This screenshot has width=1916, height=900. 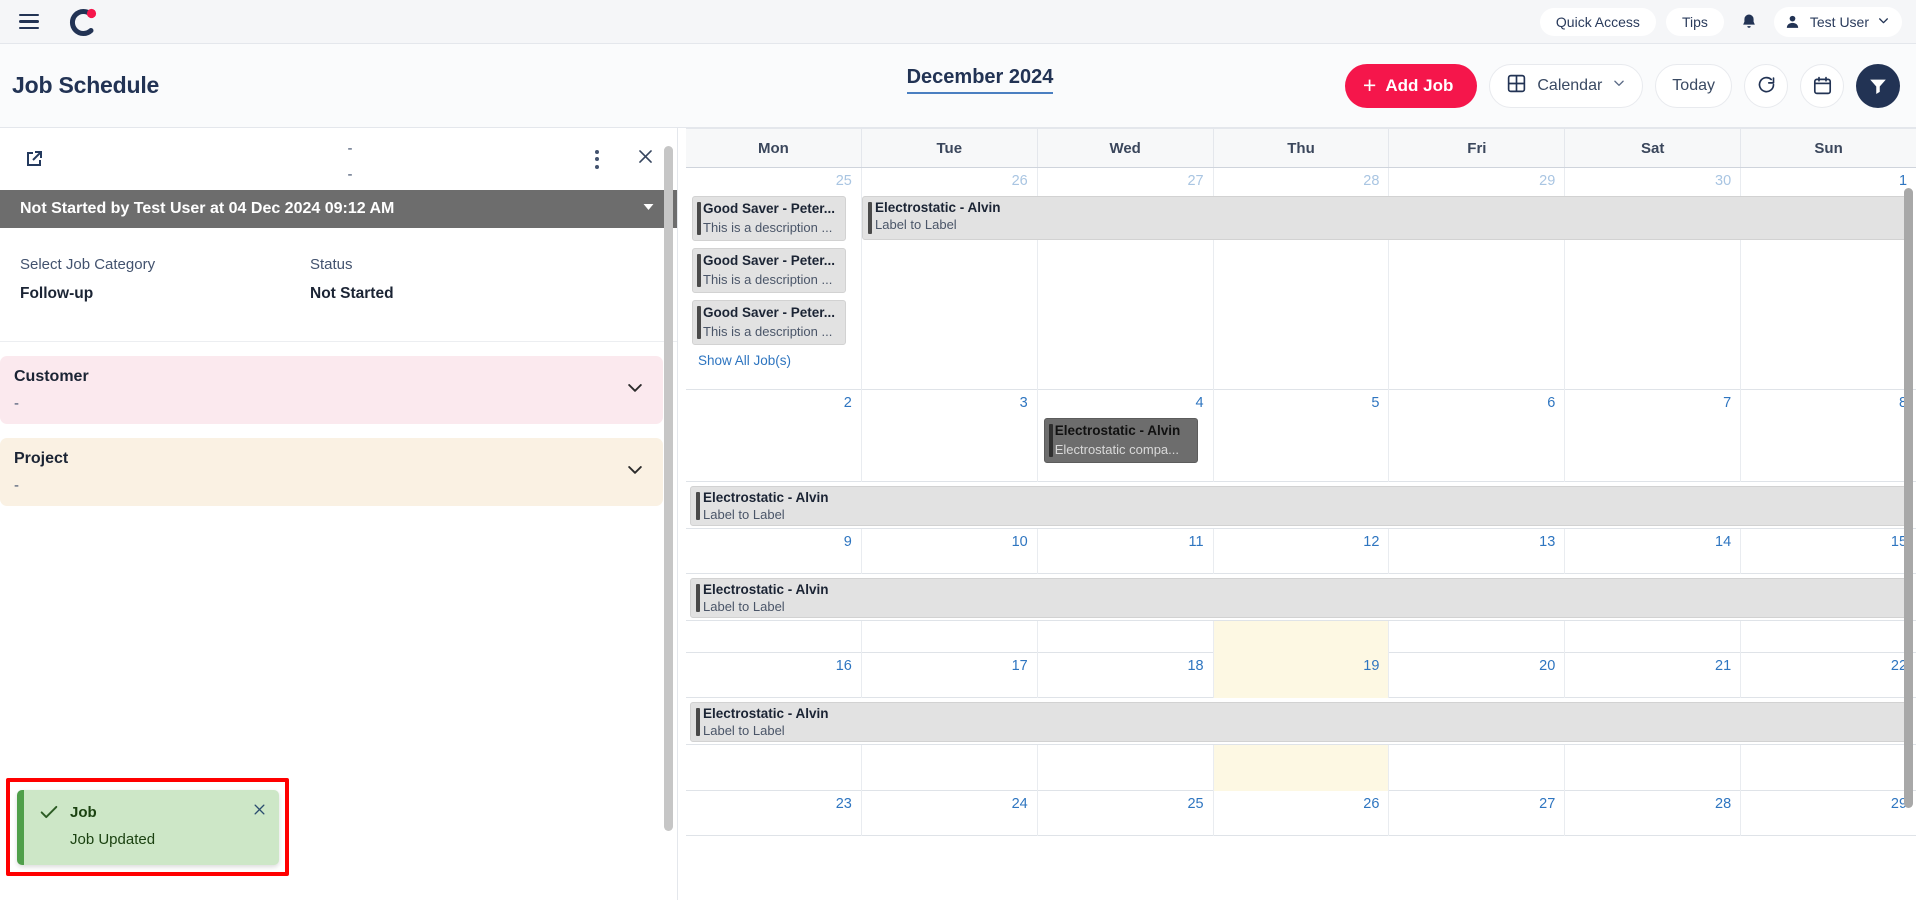 What do you see at coordinates (1126, 813) in the screenshot?
I see `day-cell: 25` at bounding box center [1126, 813].